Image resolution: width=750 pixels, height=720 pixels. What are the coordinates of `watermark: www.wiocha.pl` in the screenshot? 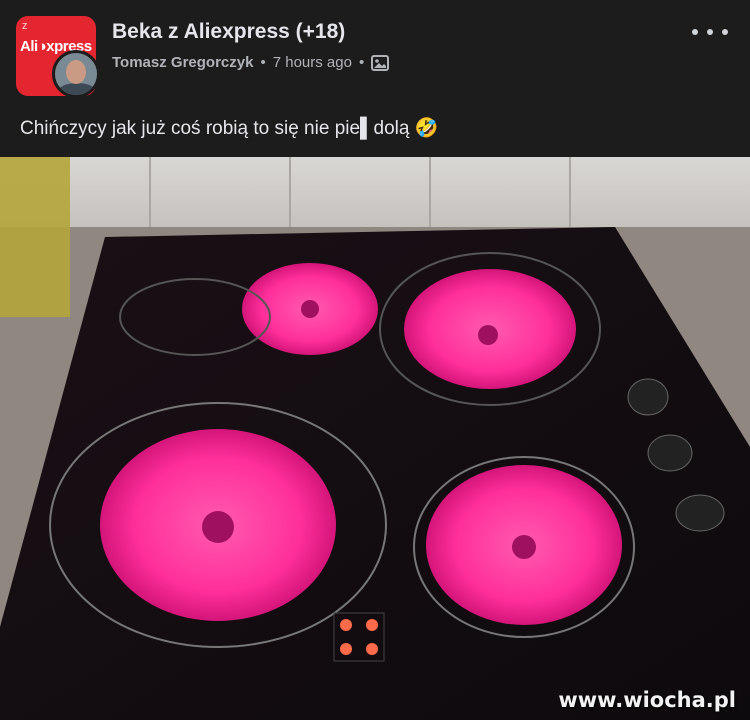 It's located at (647, 700).